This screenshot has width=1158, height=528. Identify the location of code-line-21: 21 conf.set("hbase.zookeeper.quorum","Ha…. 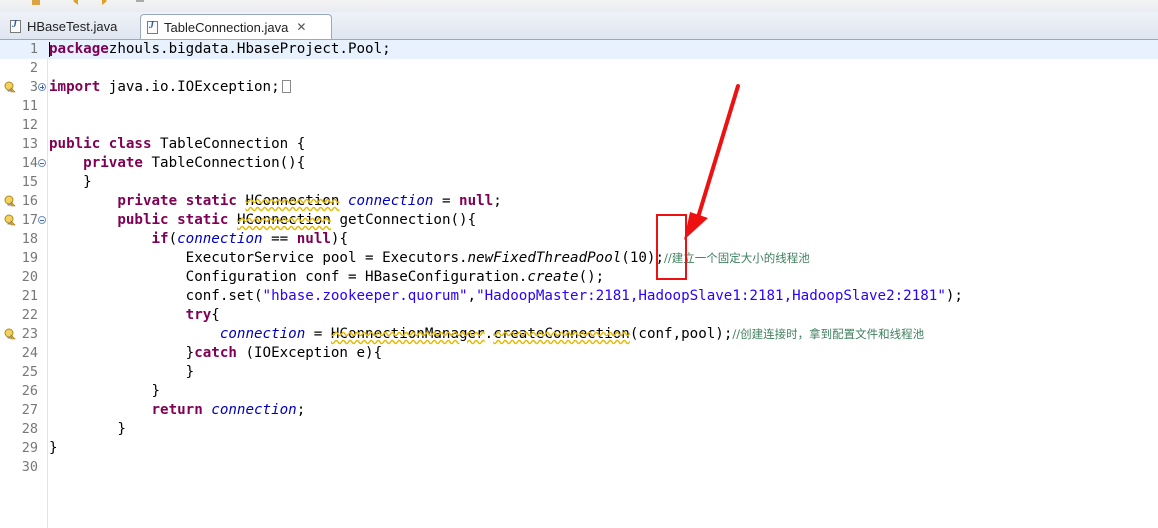
(579, 296).